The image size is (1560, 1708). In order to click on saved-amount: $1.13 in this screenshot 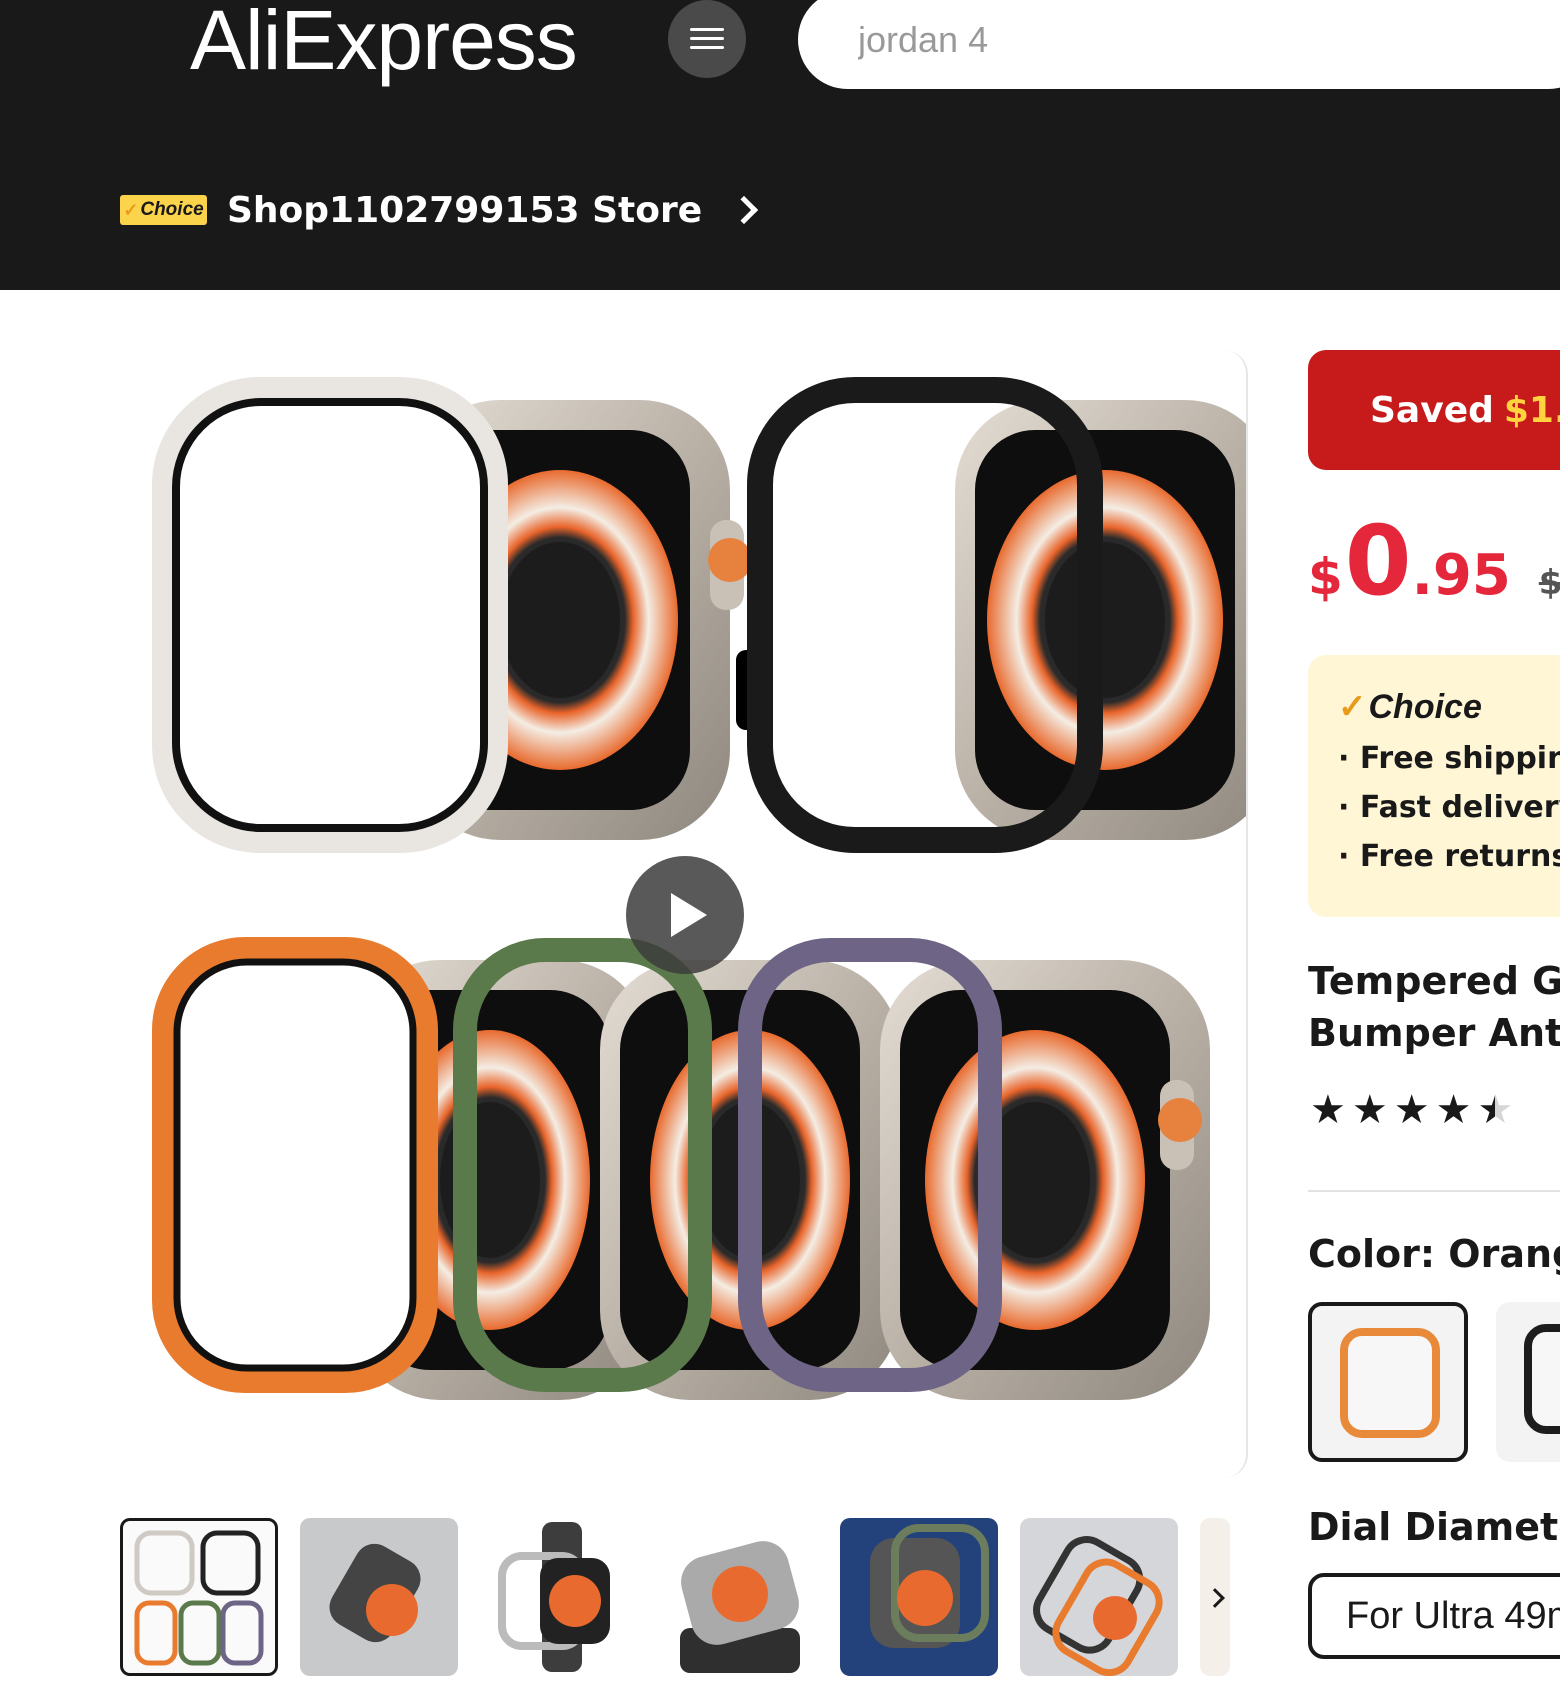, I will do `click(1531, 410)`.